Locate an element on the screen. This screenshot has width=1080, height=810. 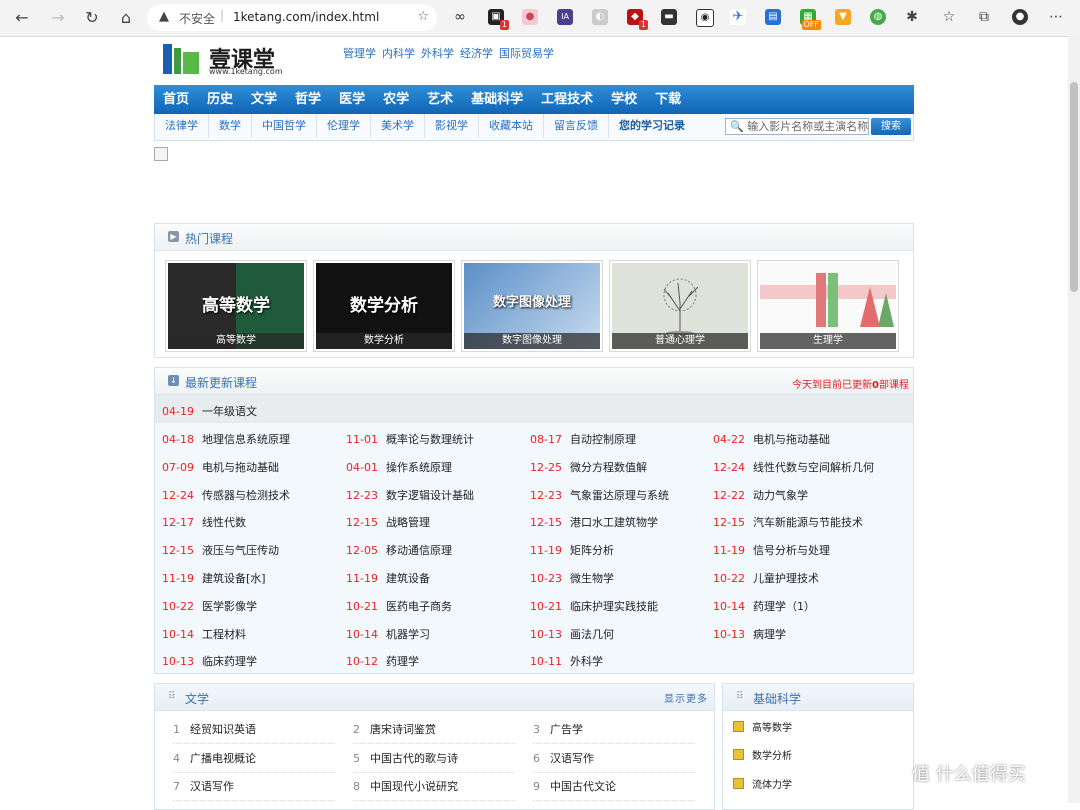
list-item: 12-25 微分方程数值解 is located at coordinates (588, 467).